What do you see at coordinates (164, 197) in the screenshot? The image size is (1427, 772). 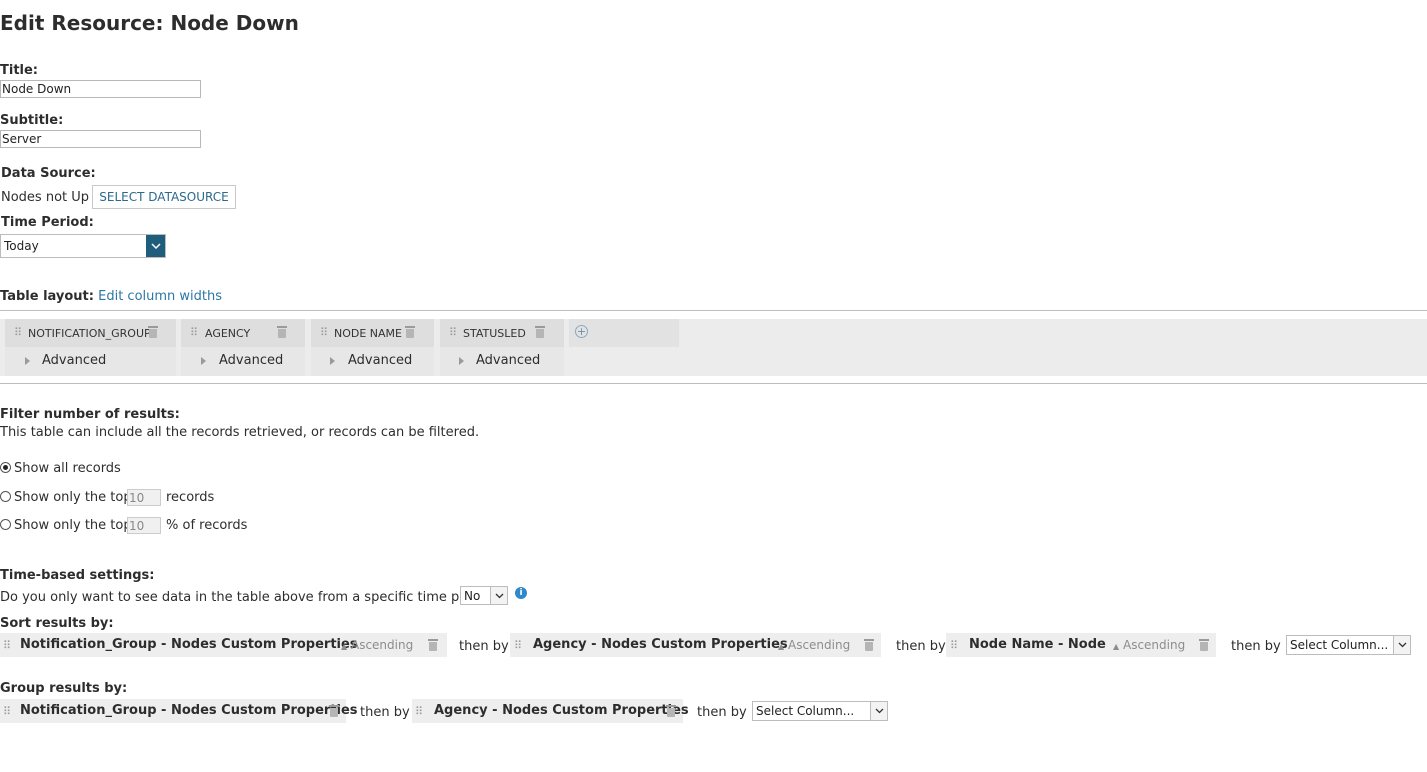 I see `select-datasource-button: SELECT DATASOURCE` at bounding box center [164, 197].